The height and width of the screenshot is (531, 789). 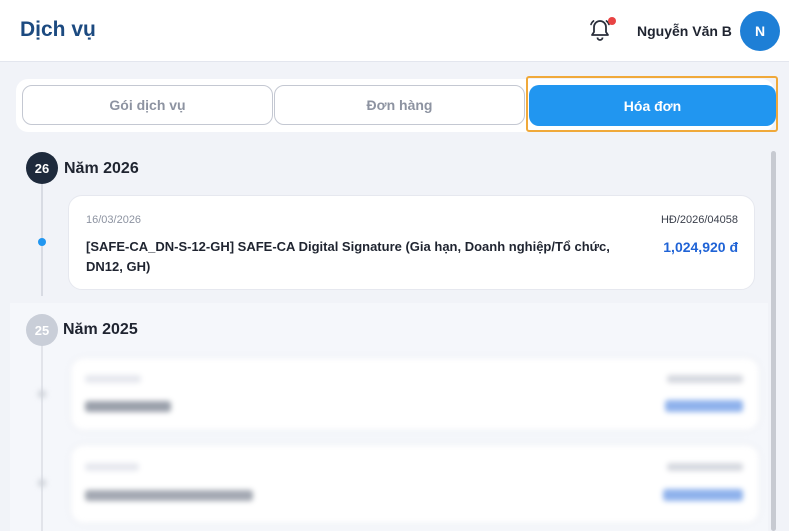 What do you see at coordinates (58, 29) in the screenshot?
I see `page-title: Dịch vụ` at bounding box center [58, 29].